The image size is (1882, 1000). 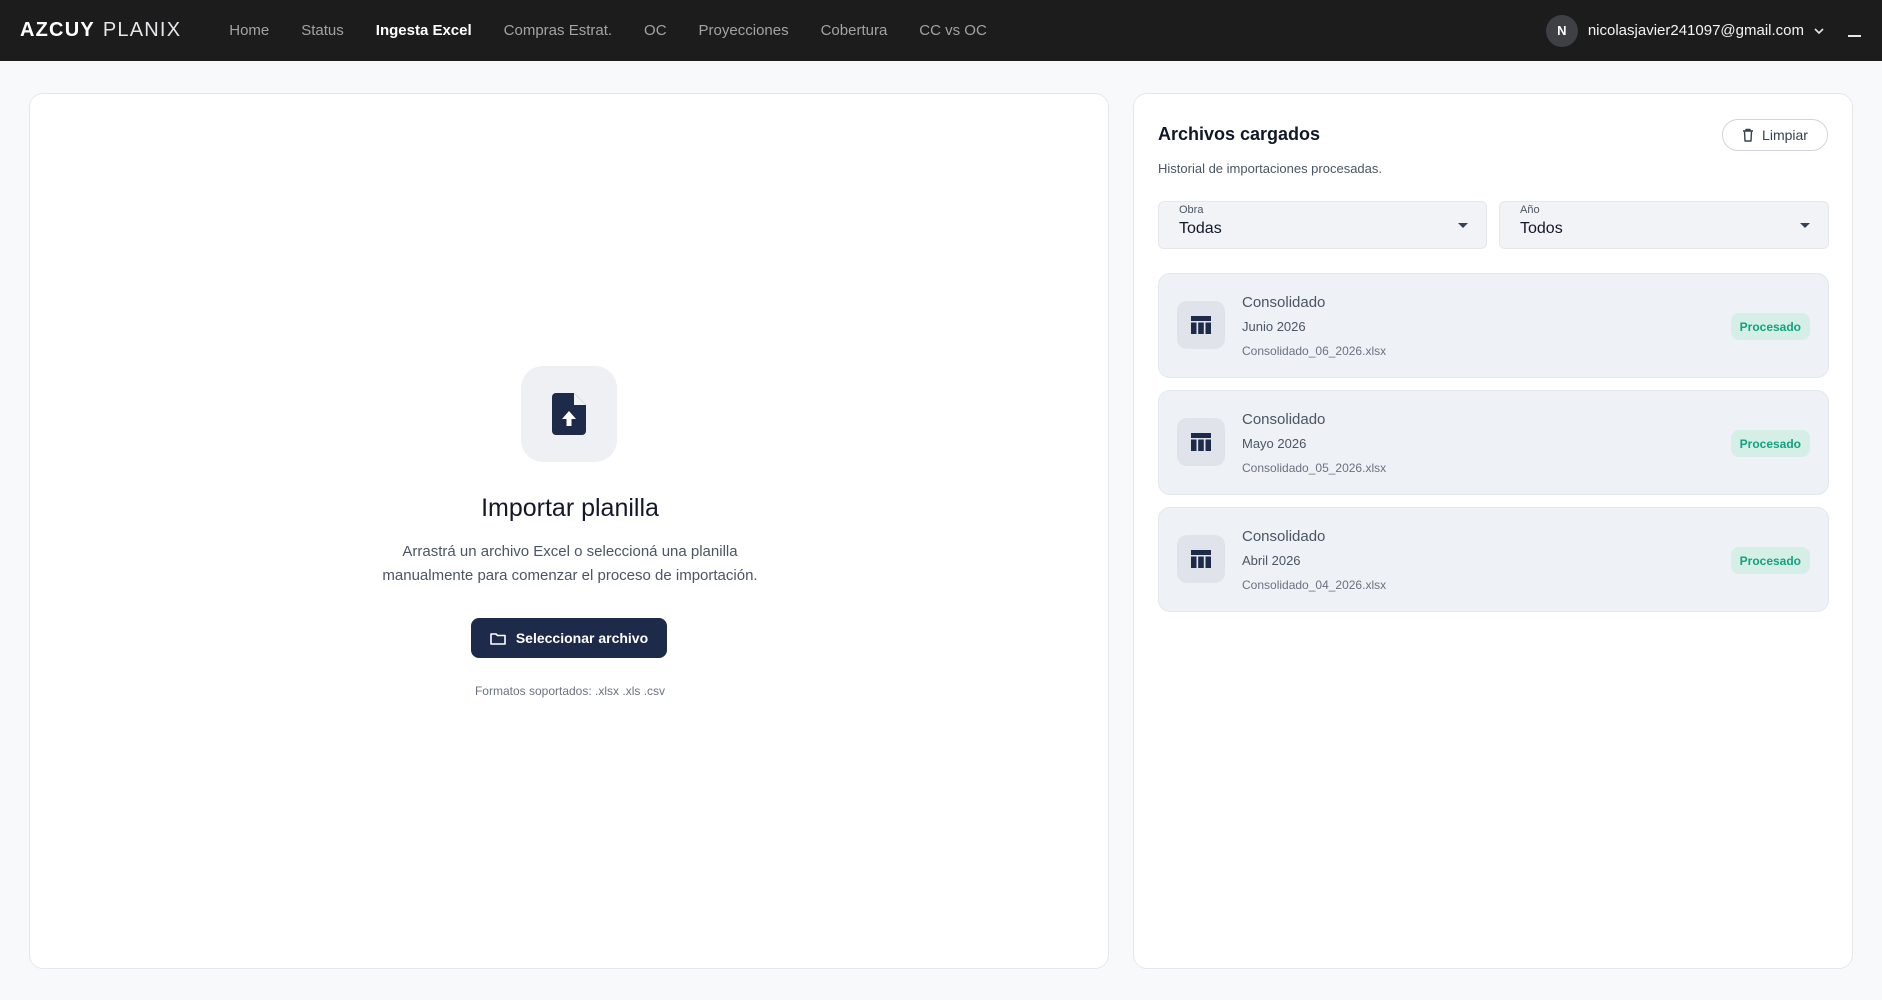 I want to click on nav-ingesta-excel: Ingesta Excel, so click(x=424, y=30).